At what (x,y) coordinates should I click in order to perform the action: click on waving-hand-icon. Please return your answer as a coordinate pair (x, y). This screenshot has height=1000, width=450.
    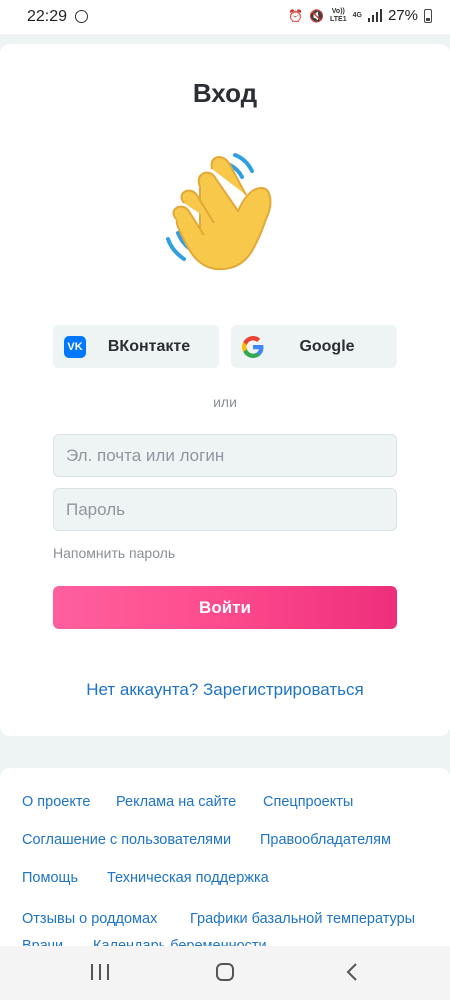
    Looking at the image, I should click on (219, 212).